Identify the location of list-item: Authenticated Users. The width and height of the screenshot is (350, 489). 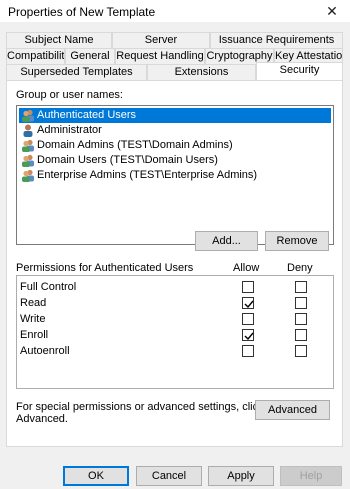
(175, 115).